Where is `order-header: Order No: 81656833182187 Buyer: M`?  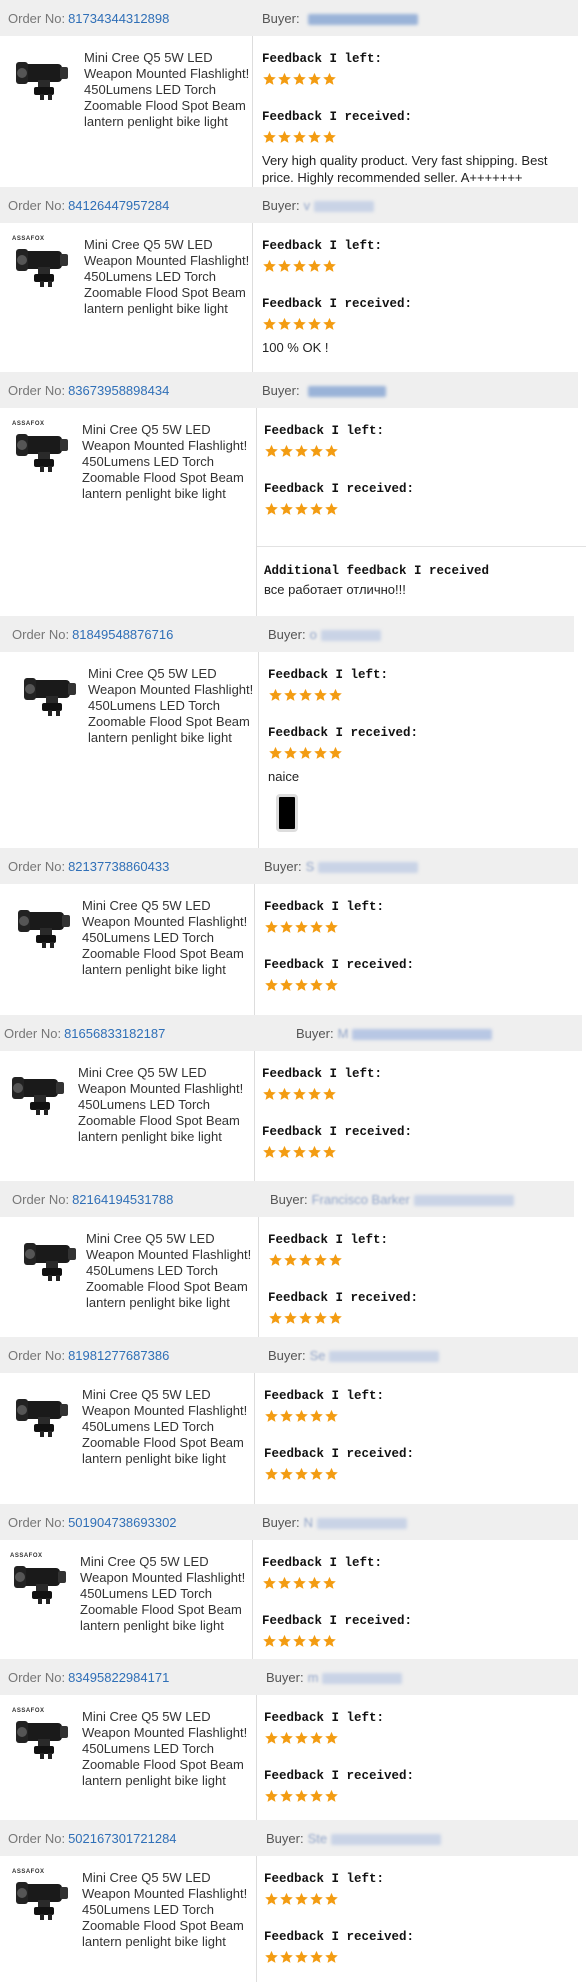
order-header: Order No: 81656833182187 Buyer: M is located at coordinates (291, 1033).